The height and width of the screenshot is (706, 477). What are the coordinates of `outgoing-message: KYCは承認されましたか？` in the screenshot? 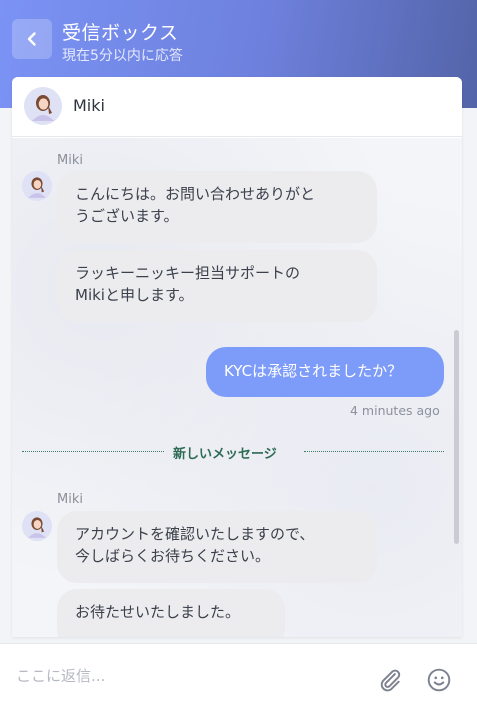 It's located at (325, 372).